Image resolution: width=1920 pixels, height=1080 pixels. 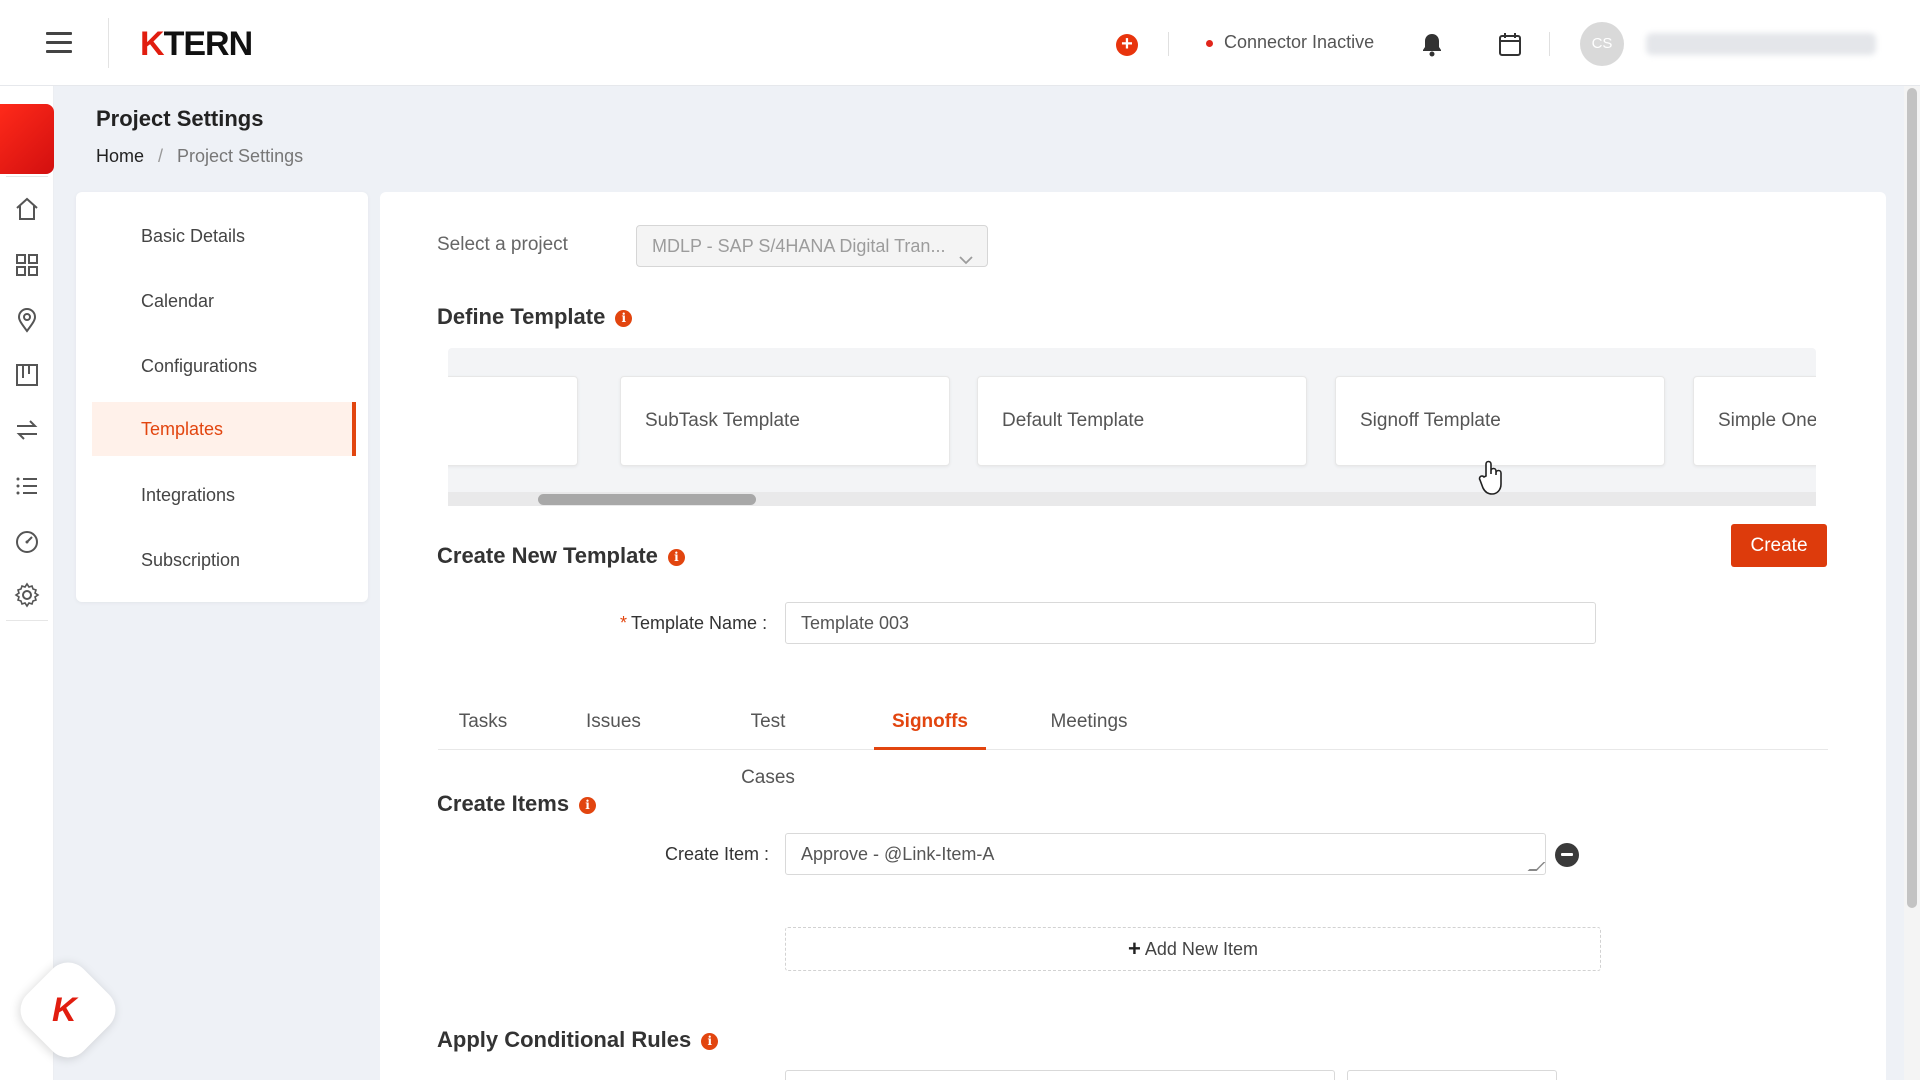 I want to click on create-item-textarea: Approve - @Link-Item-A, so click(x=1165, y=854).